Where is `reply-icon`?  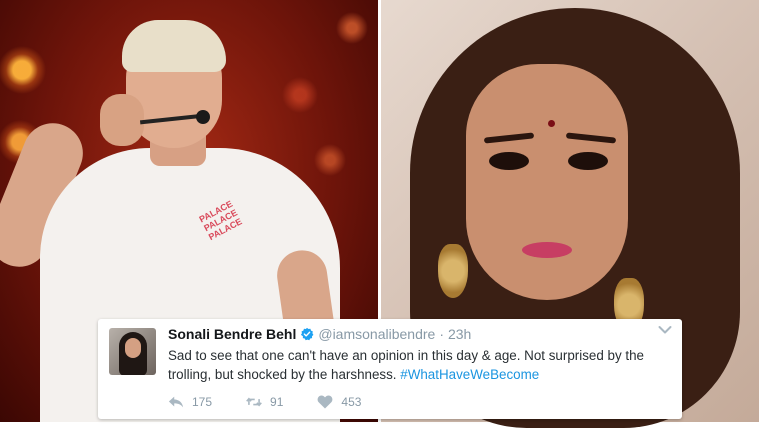 reply-icon is located at coordinates (176, 402).